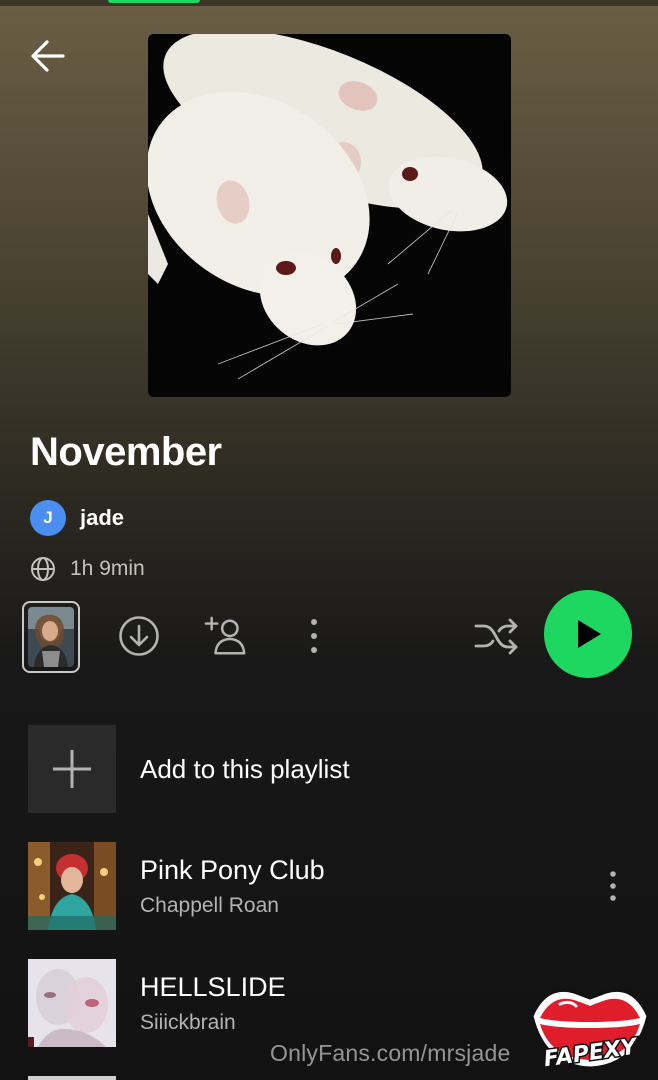  I want to click on preview-thumbnail, so click(51, 637).